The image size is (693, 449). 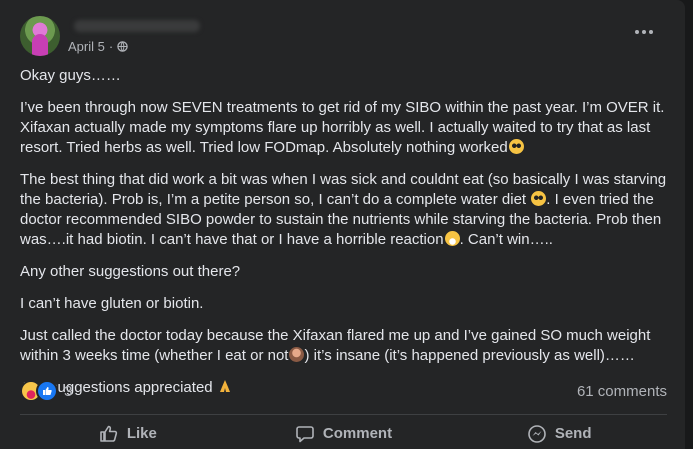 What do you see at coordinates (357, 433) in the screenshot?
I see `comment-label: Comment` at bounding box center [357, 433].